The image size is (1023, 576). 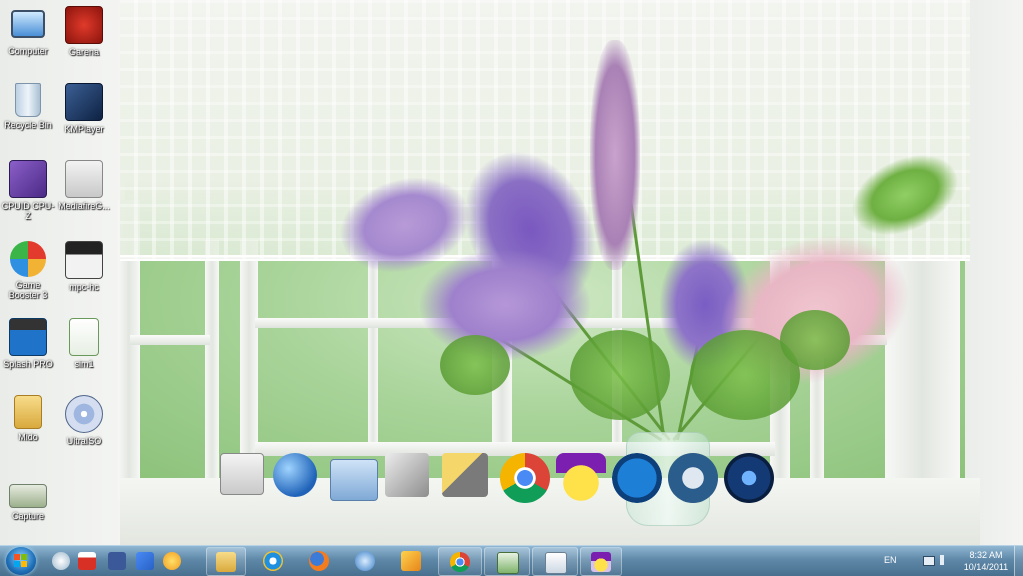 What do you see at coordinates (28, 100) in the screenshot?
I see `recycle-bin-icon` at bounding box center [28, 100].